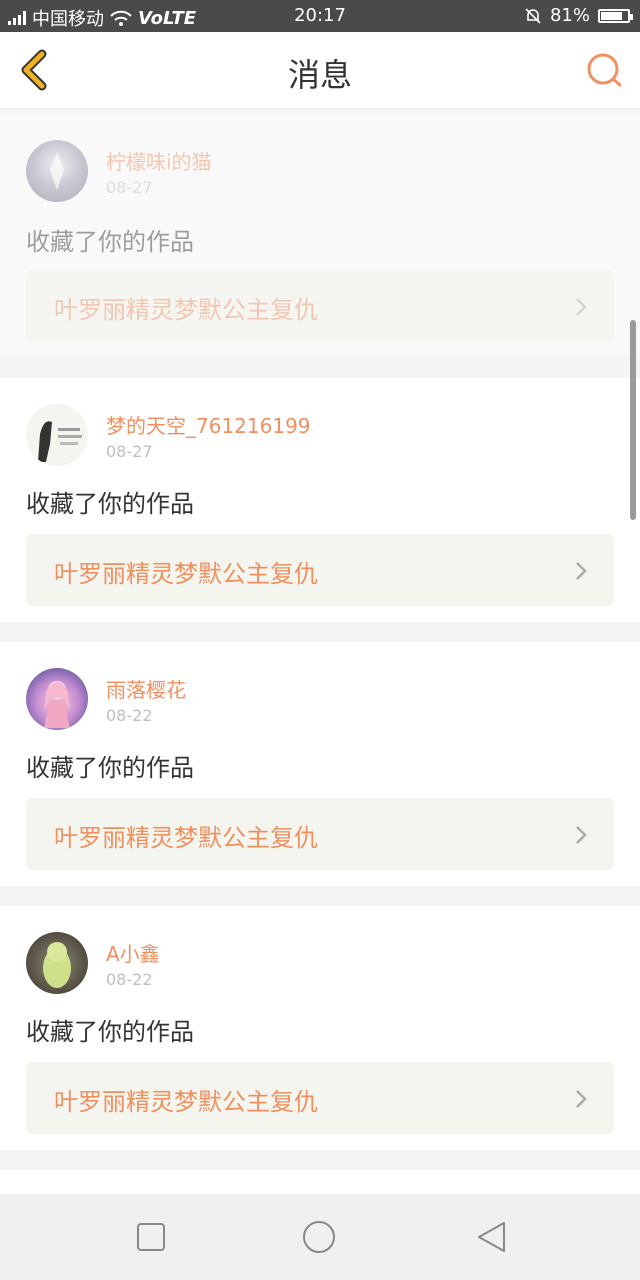  I want to click on scrollbar, so click(633, 420).